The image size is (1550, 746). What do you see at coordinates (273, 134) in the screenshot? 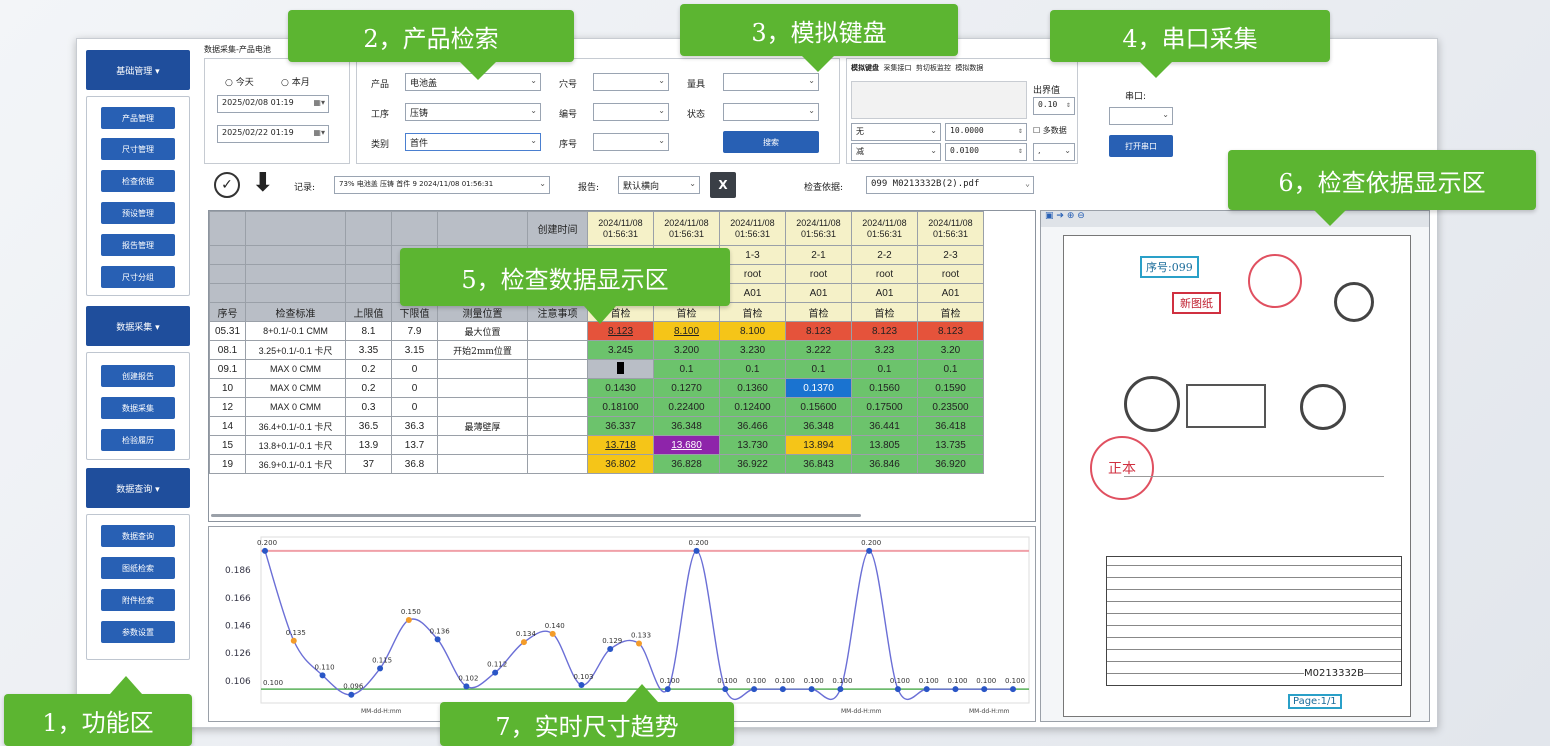
I see `date-to-picker: 2025/02/22 01:19 ▦▾` at bounding box center [273, 134].